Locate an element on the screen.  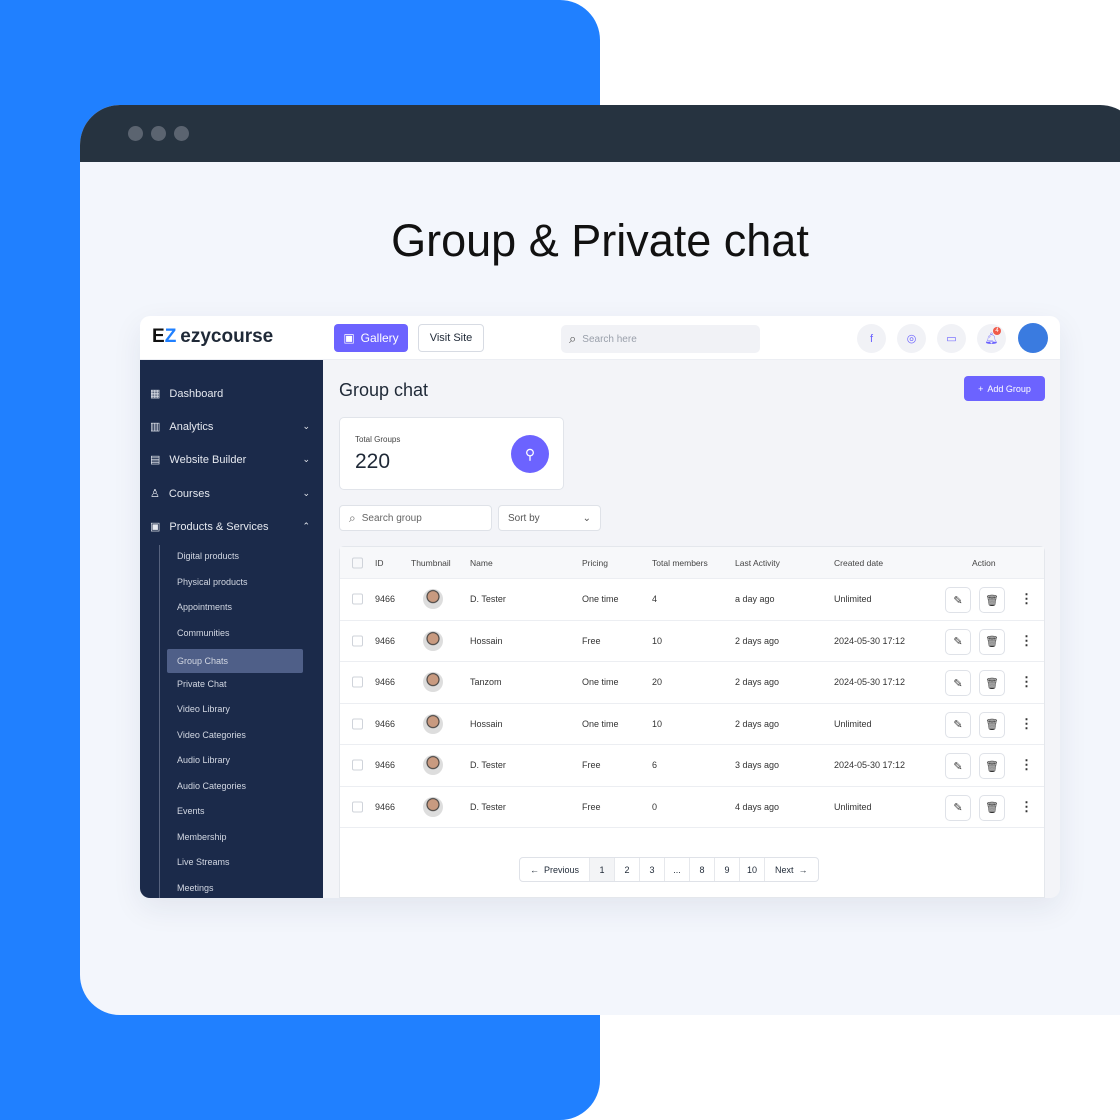
messenger-icon: ◎ is located at coordinates (911, 338).